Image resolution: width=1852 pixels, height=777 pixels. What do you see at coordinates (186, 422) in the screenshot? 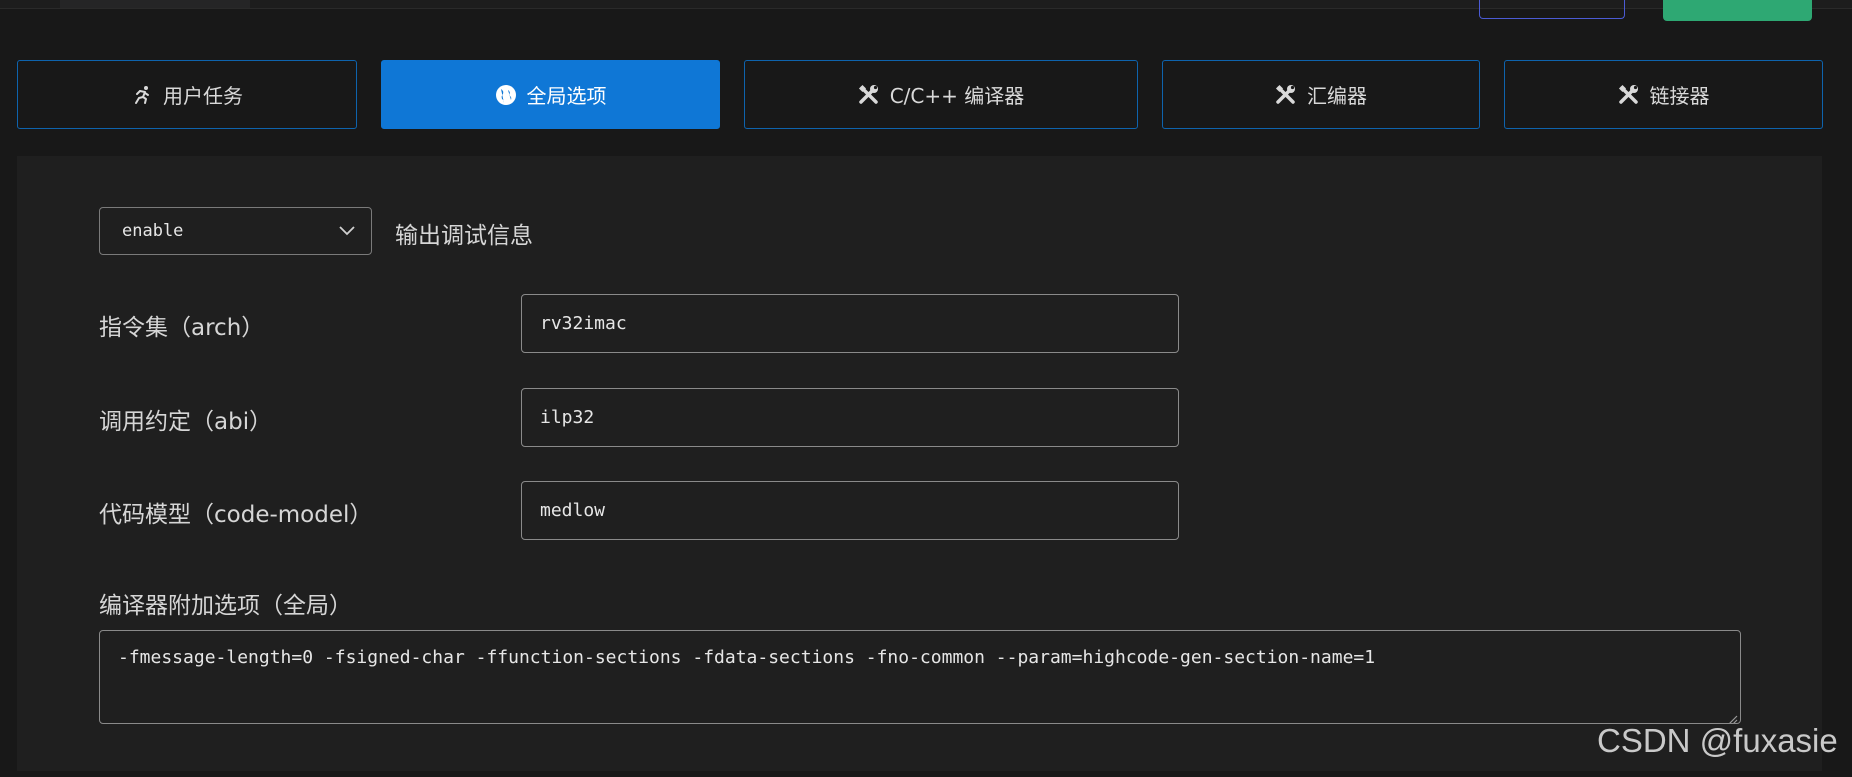
I see `abi-label: 调用约定（abi）` at bounding box center [186, 422].